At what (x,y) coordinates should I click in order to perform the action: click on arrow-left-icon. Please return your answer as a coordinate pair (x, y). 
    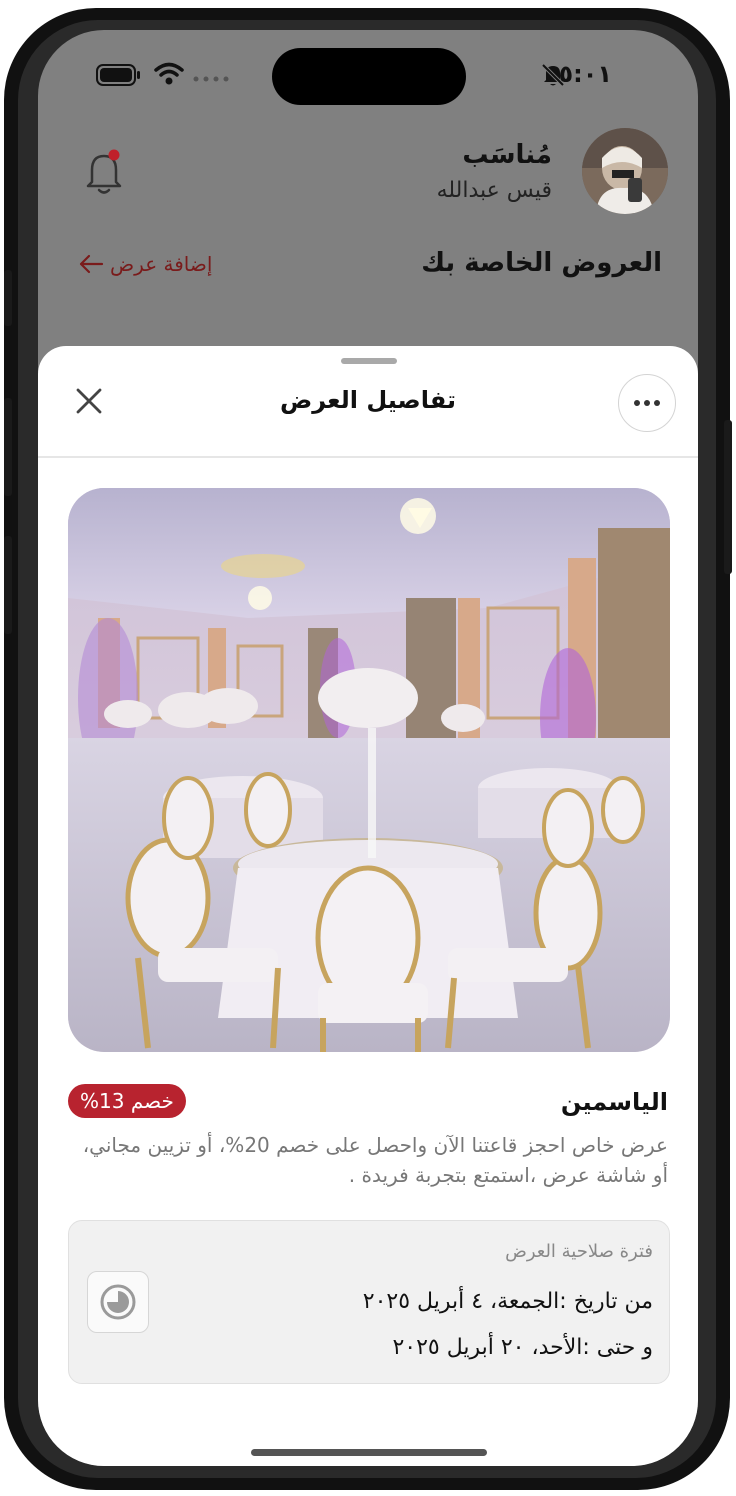
    Looking at the image, I should click on (91, 264).